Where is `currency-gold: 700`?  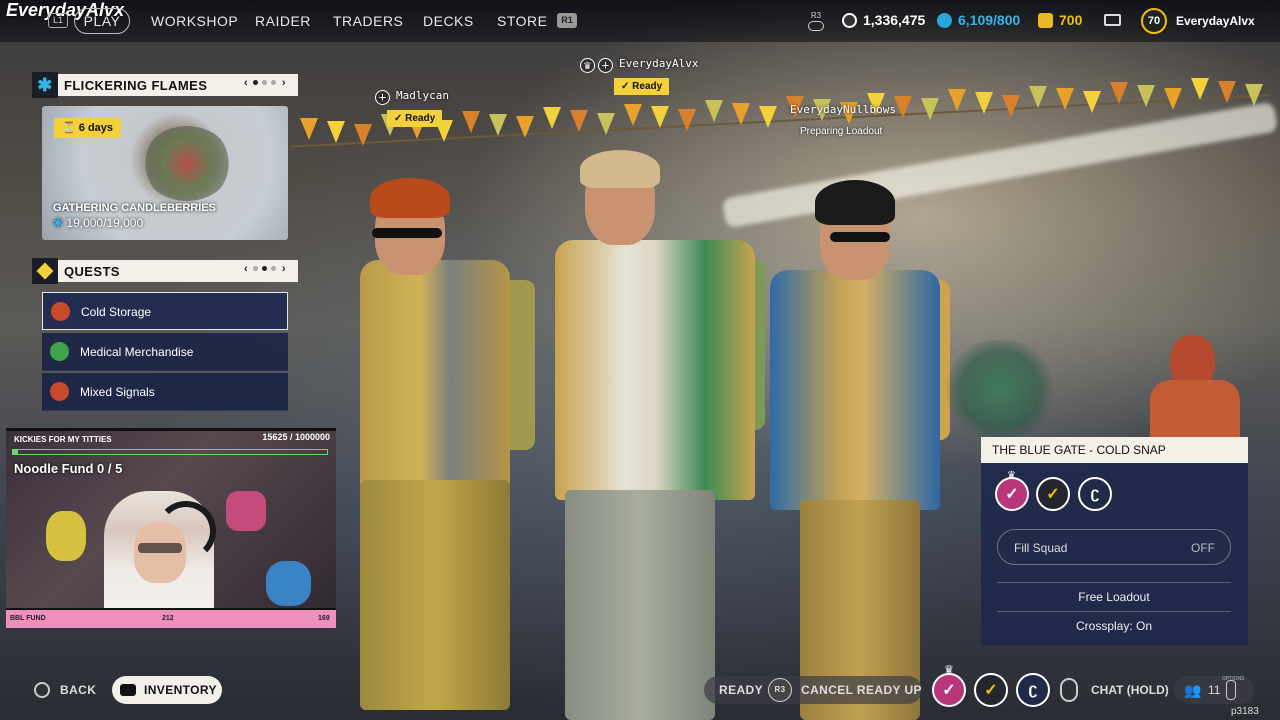
currency-gold: 700 is located at coordinates (1060, 20).